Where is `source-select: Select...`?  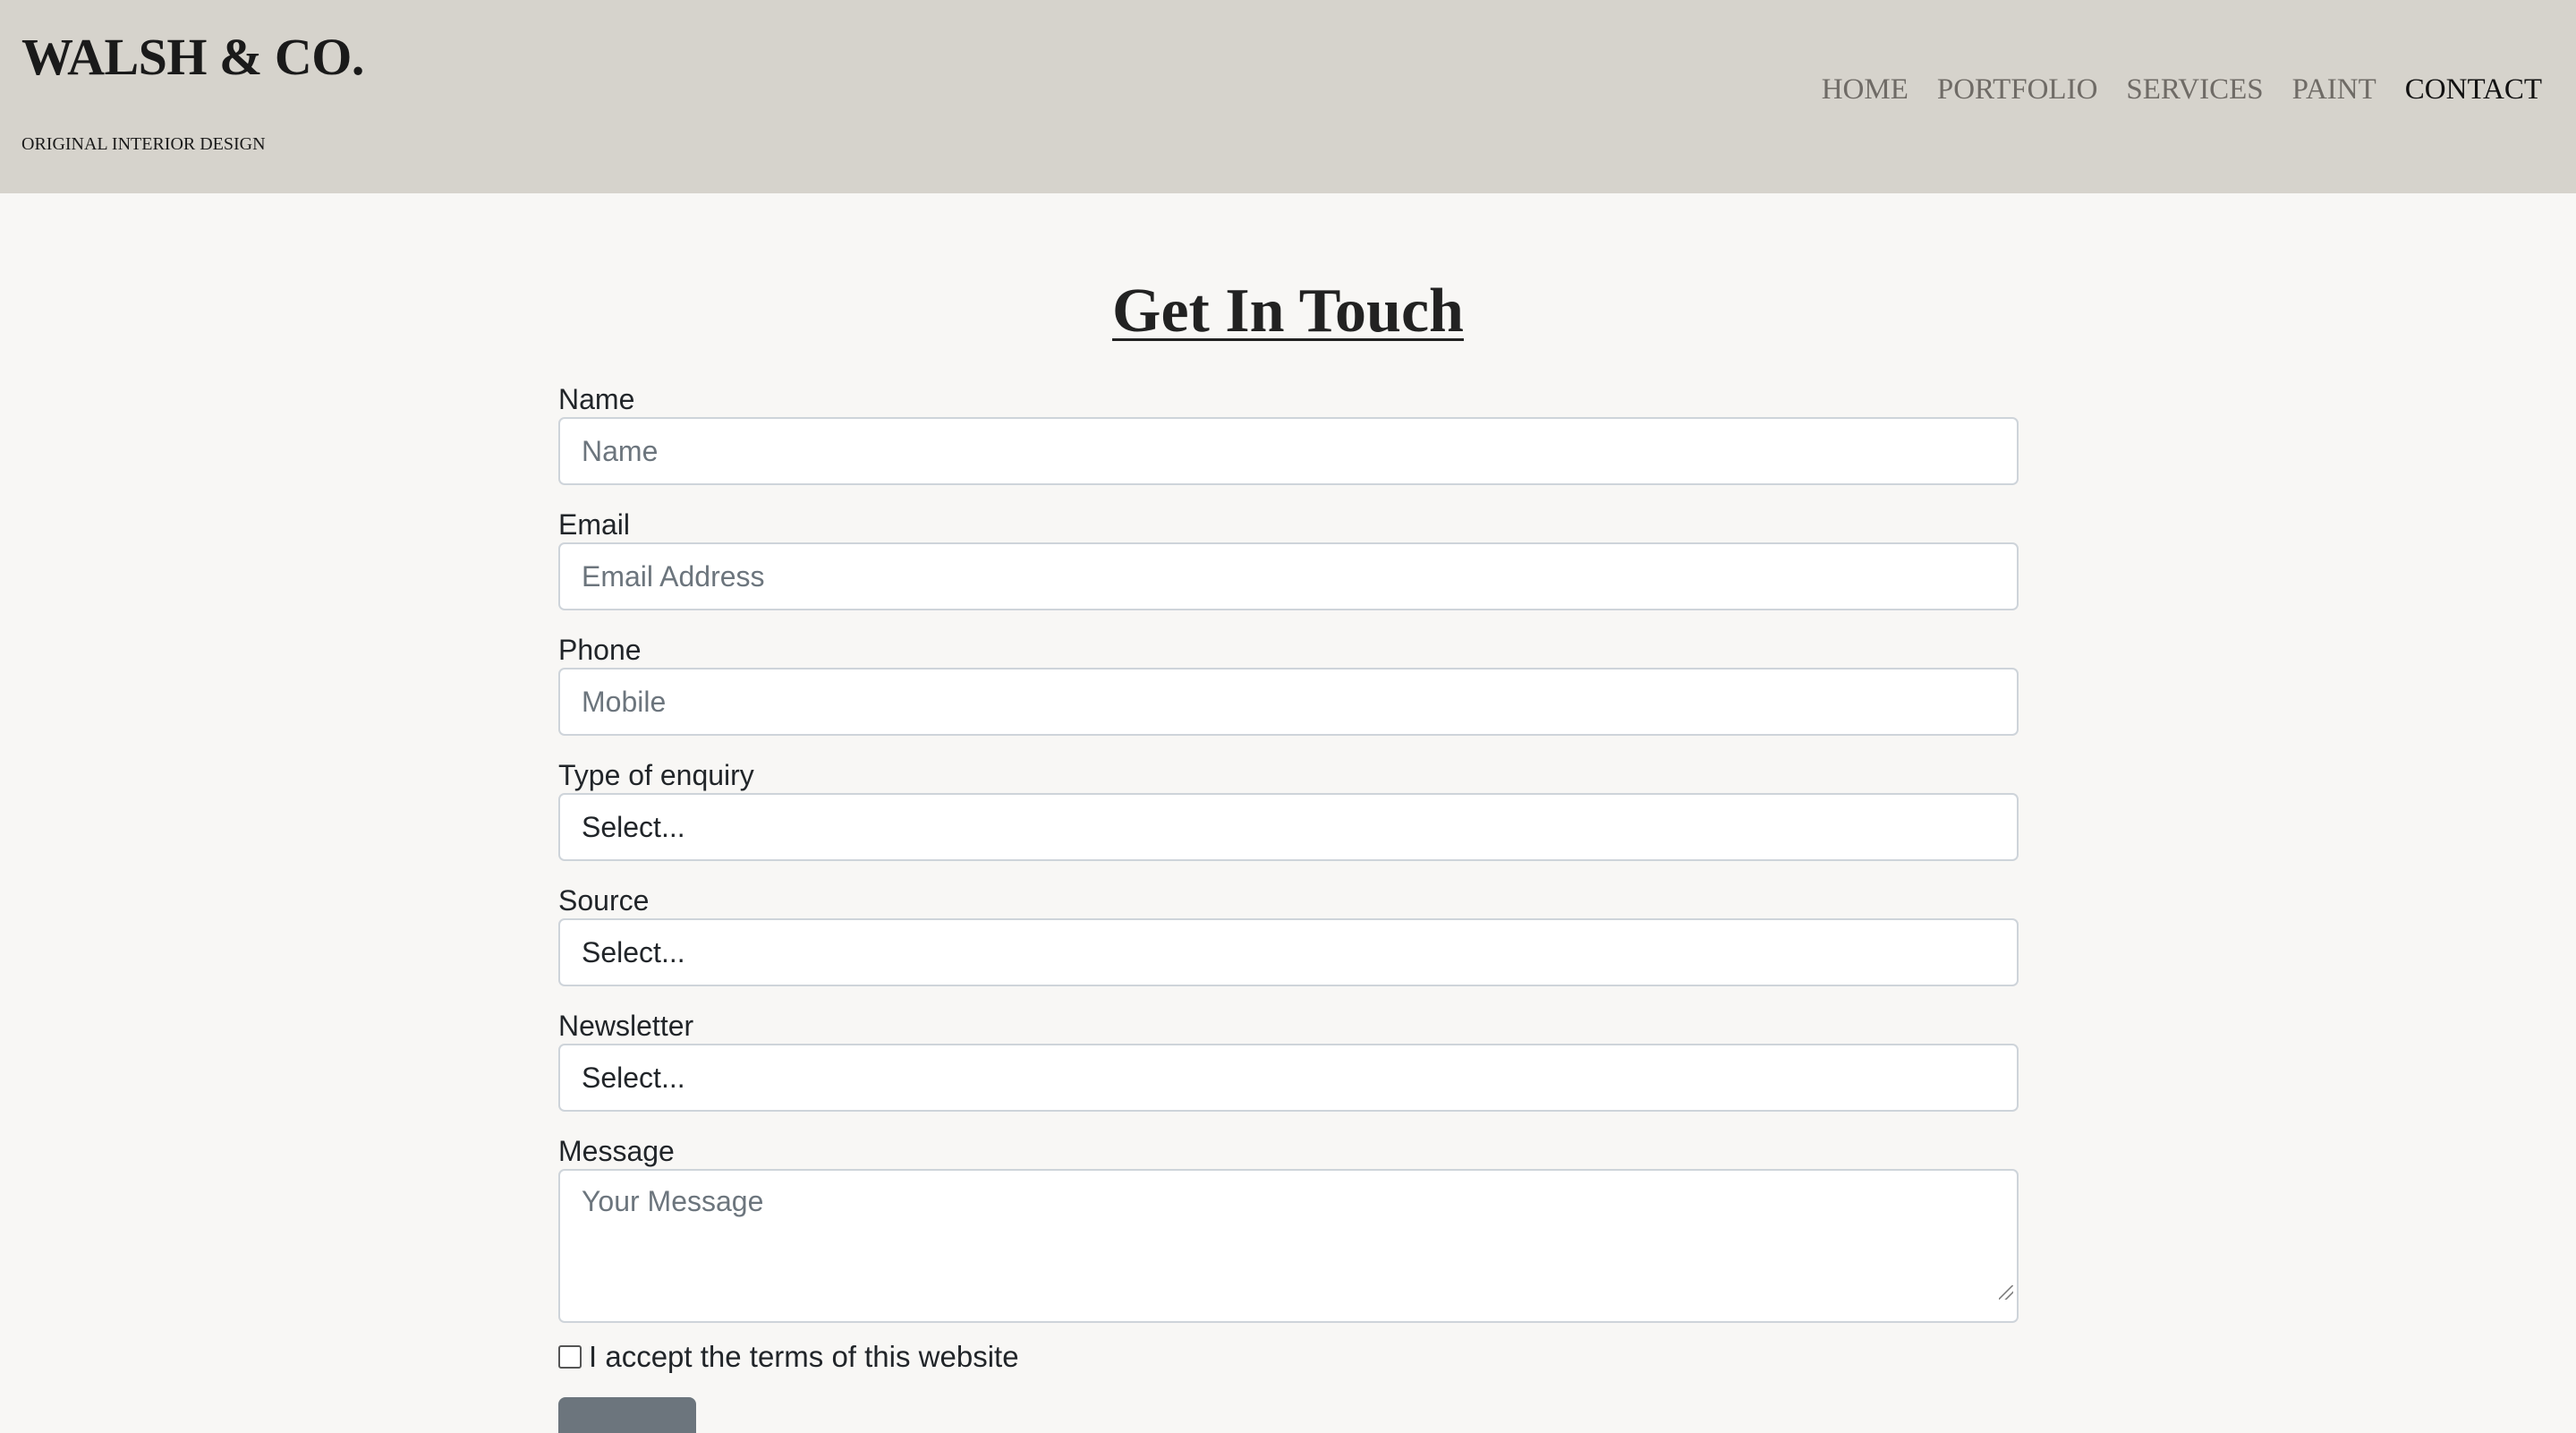 source-select: Select... is located at coordinates (1288, 952).